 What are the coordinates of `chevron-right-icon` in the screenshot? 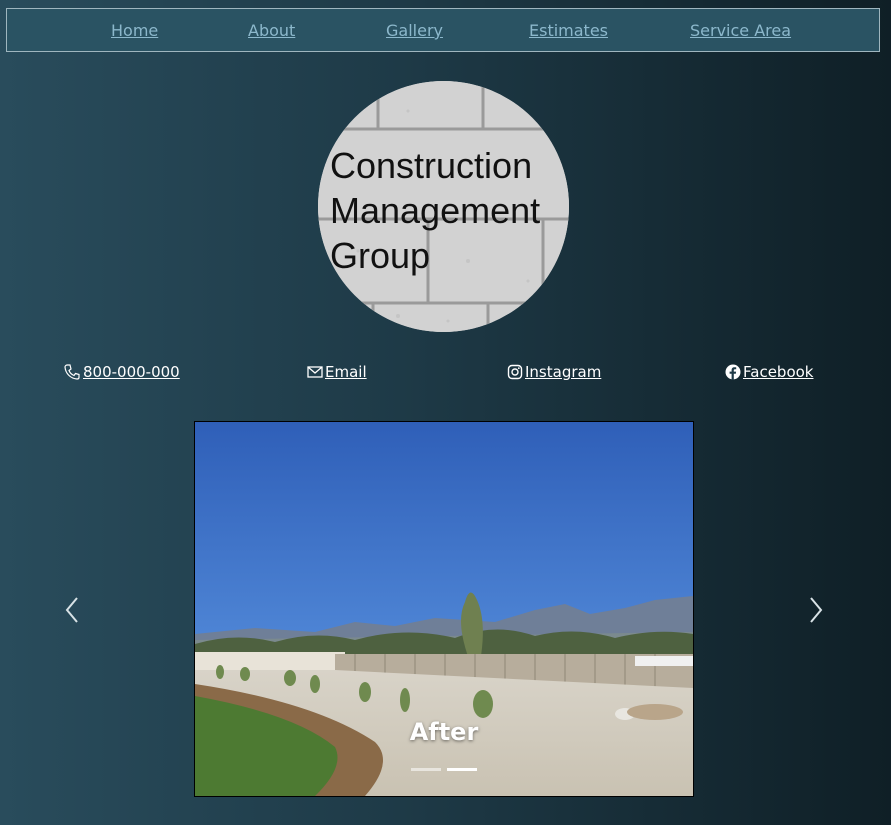 It's located at (816, 610).